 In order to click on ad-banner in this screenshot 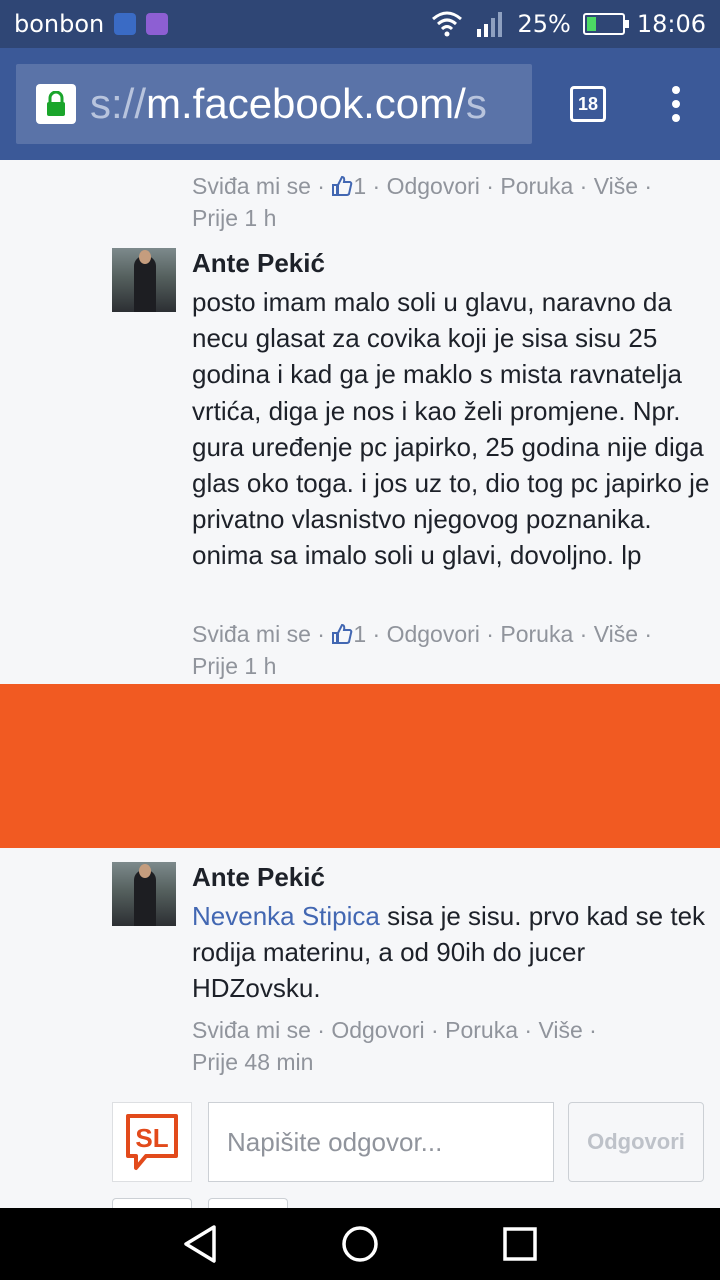, I will do `click(360, 766)`.